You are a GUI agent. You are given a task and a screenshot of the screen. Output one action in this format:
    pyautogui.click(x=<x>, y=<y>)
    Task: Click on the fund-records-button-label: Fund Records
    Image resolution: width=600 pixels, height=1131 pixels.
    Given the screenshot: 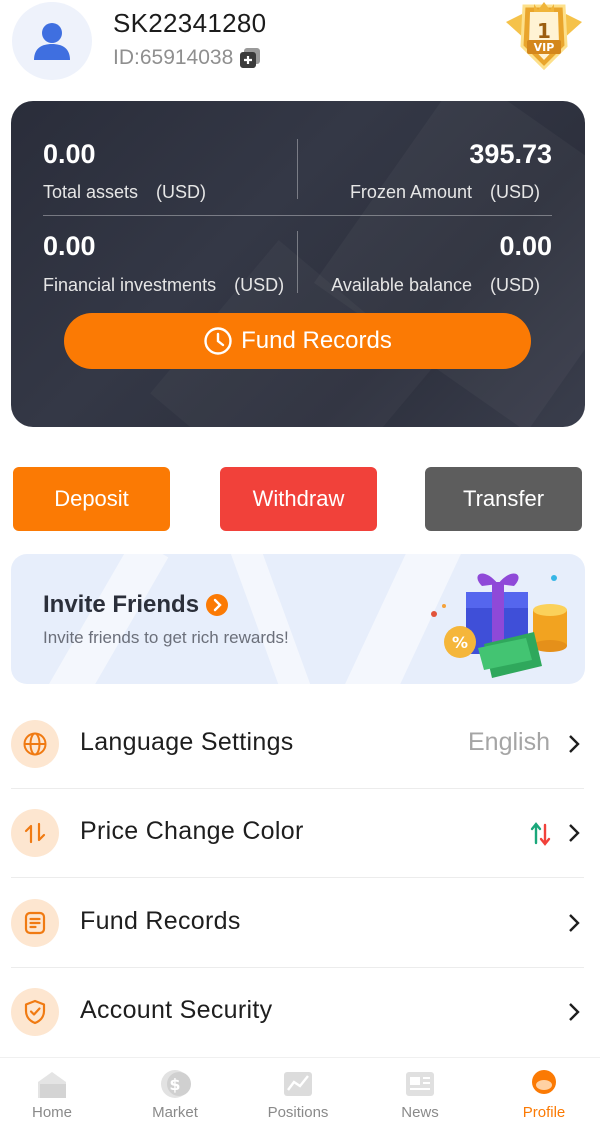 What is the action you would take?
    pyautogui.click(x=316, y=340)
    